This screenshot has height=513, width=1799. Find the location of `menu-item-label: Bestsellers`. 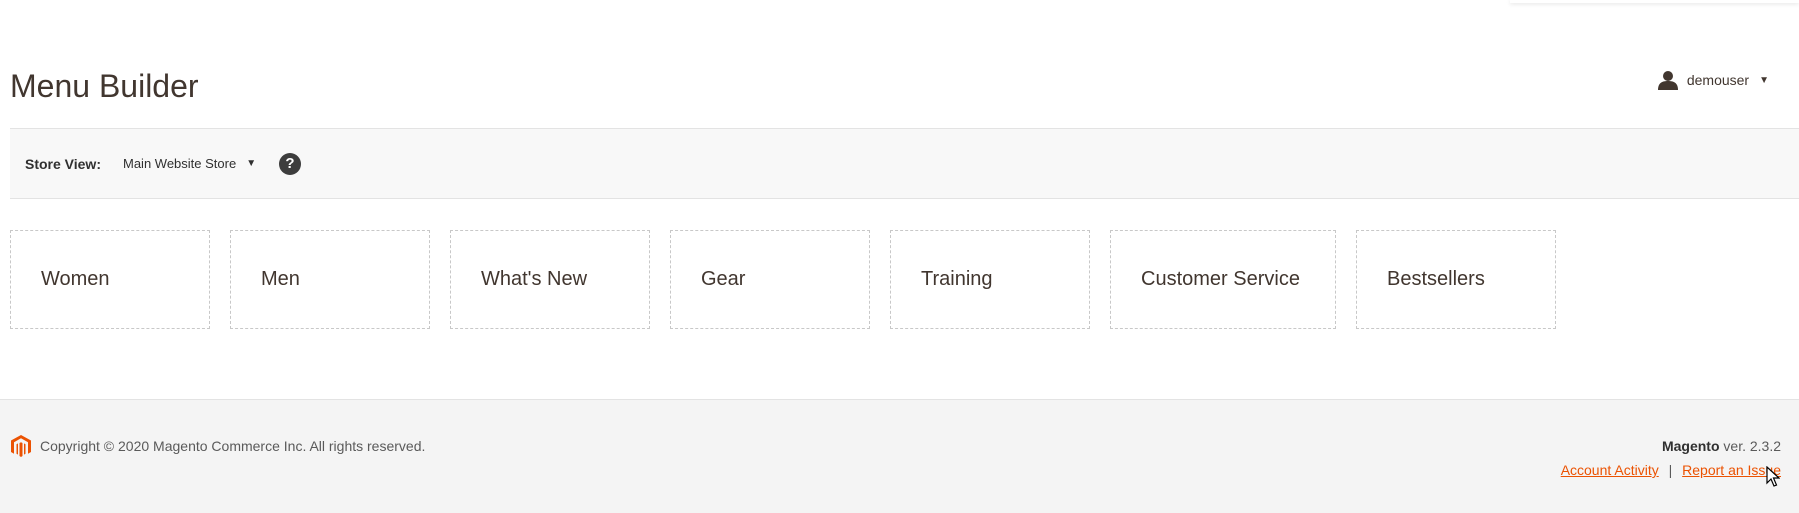

menu-item-label: Bestsellers is located at coordinates (1436, 279).